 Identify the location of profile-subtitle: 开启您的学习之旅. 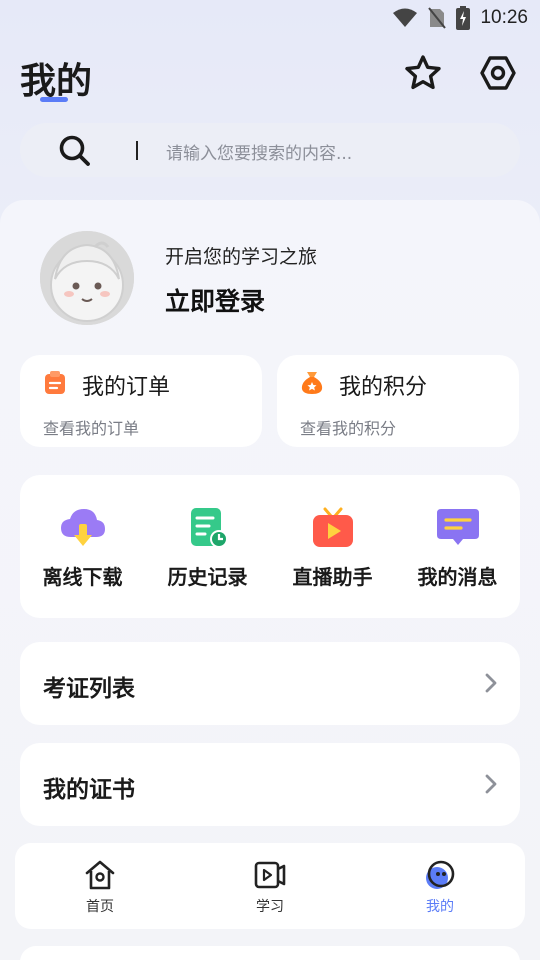
(241, 257).